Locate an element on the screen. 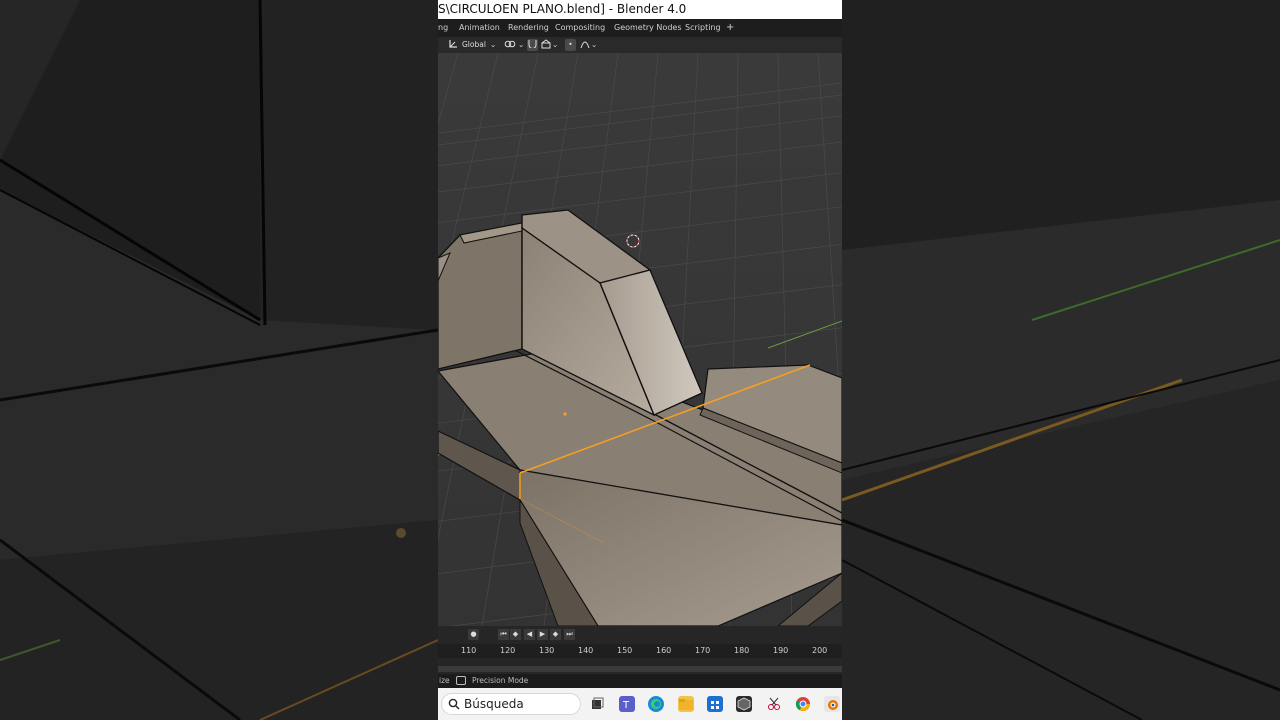 The image size is (1280, 720). search-icon is located at coordinates (454, 704).